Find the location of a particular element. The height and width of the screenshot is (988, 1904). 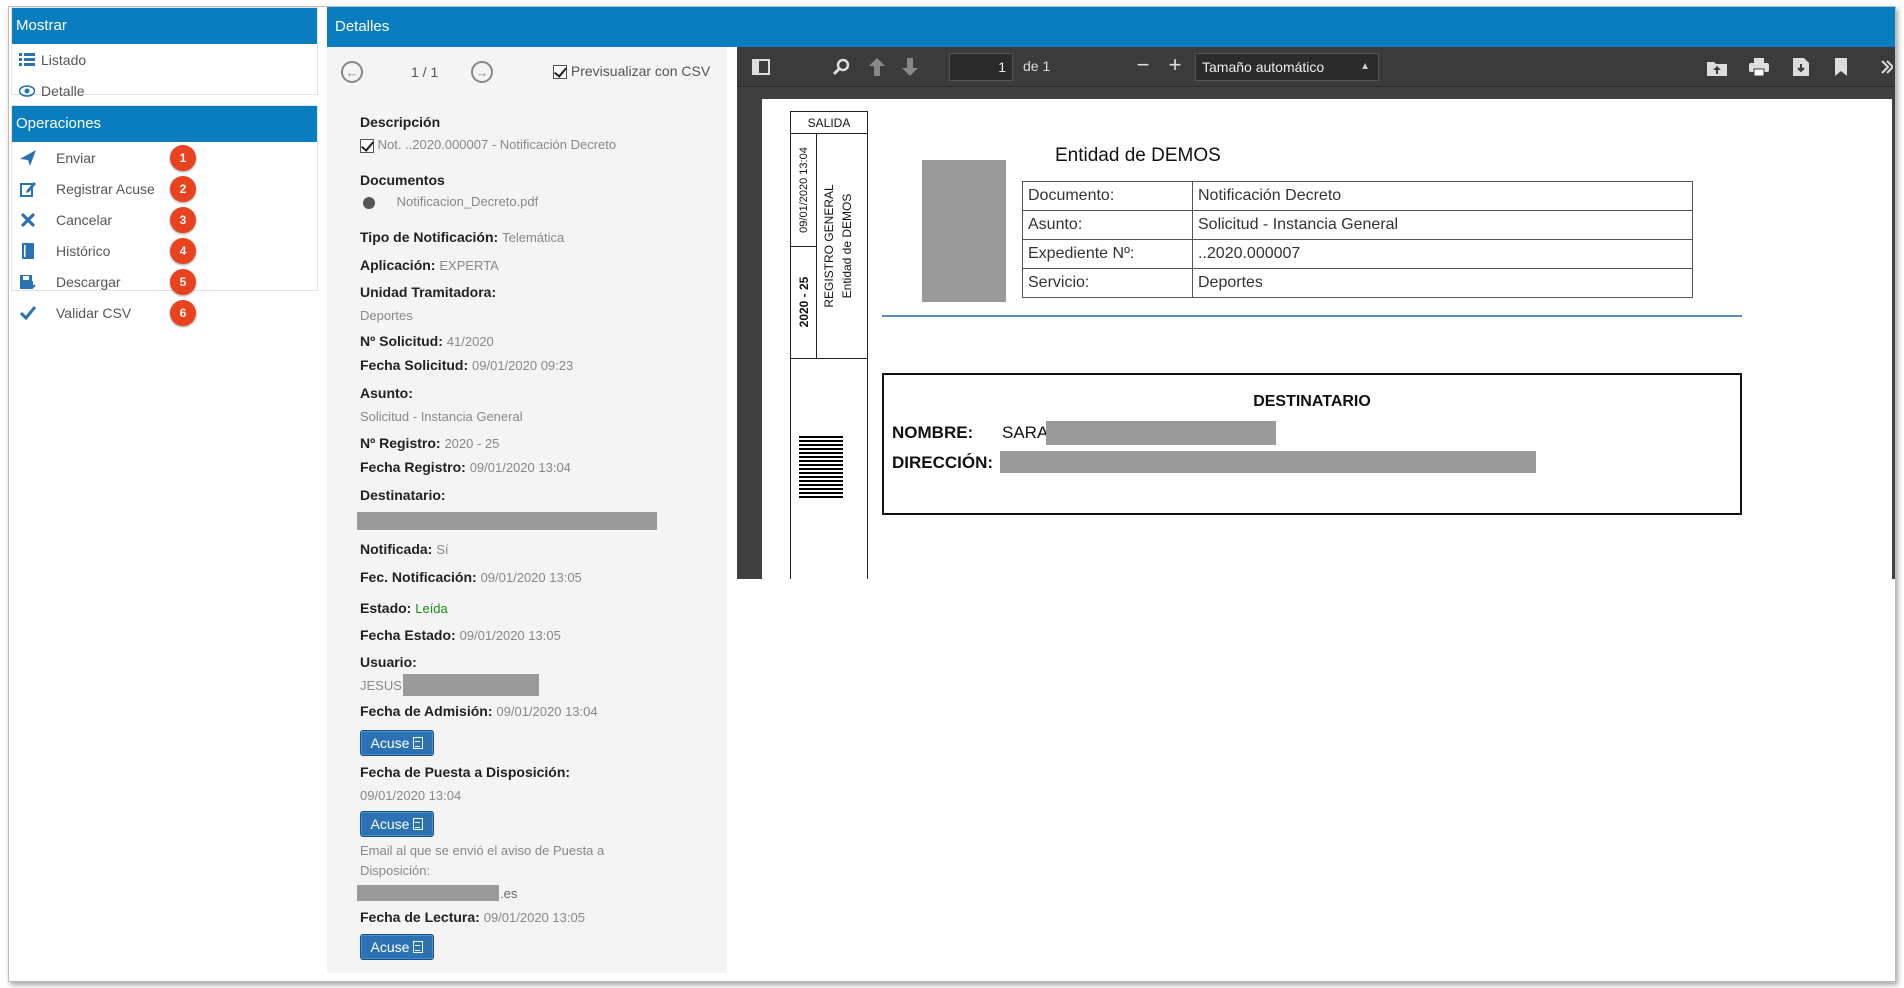

fecha-registro-row: Fecha Registro: 09/01/2020 13:04 is located at coordinates (465, 467).